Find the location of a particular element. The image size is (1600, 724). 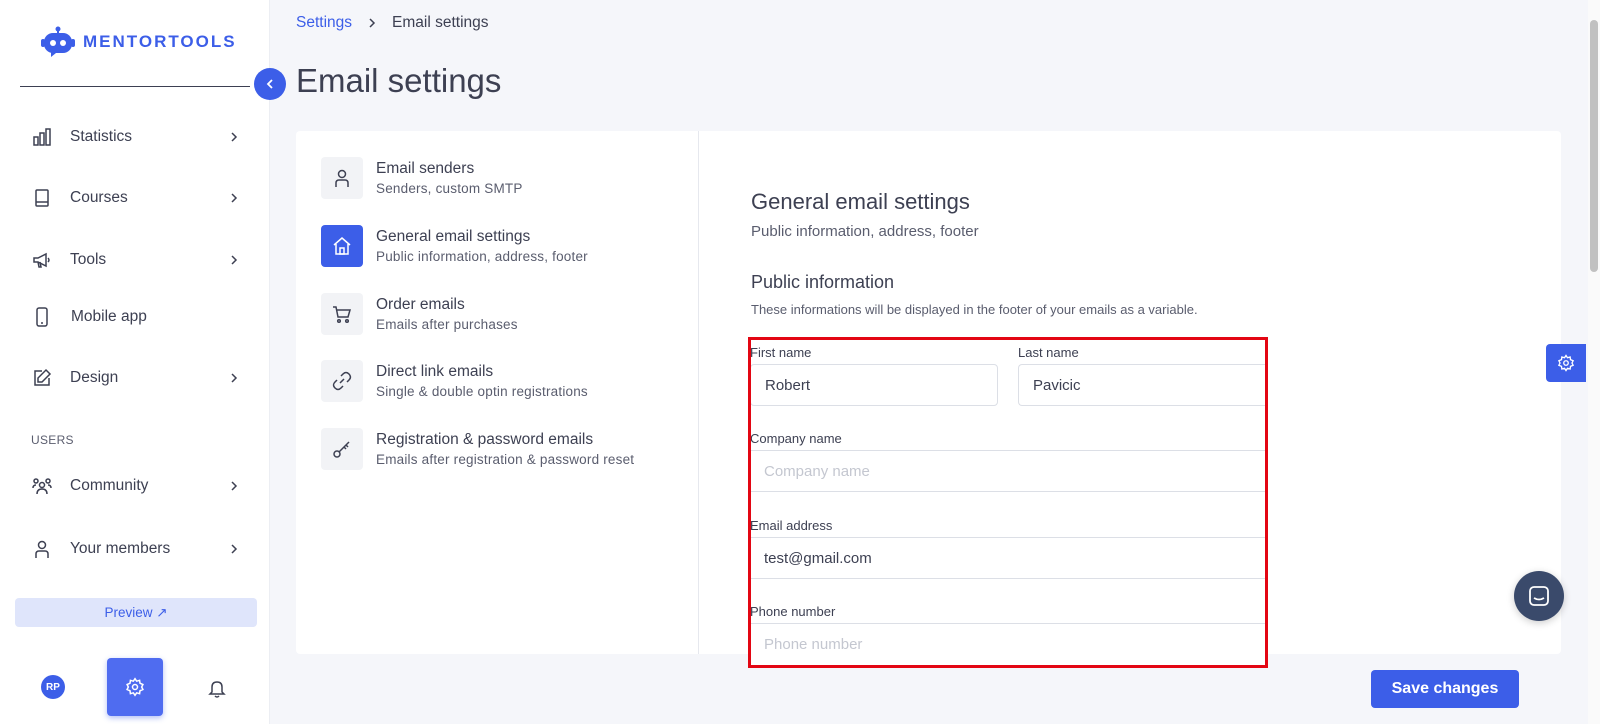

menu-item-title: Registration & password emails is located at coordinates (485, 439).